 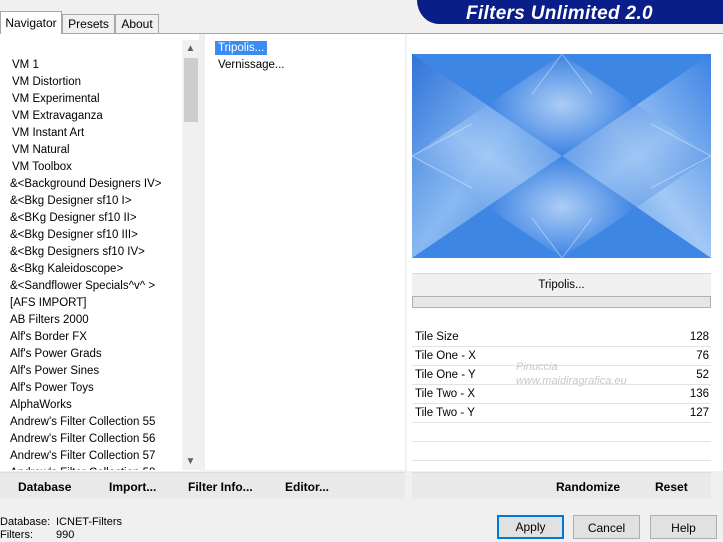 I want to click on param-label: Tile One - Y, so click(x=445, y=375).